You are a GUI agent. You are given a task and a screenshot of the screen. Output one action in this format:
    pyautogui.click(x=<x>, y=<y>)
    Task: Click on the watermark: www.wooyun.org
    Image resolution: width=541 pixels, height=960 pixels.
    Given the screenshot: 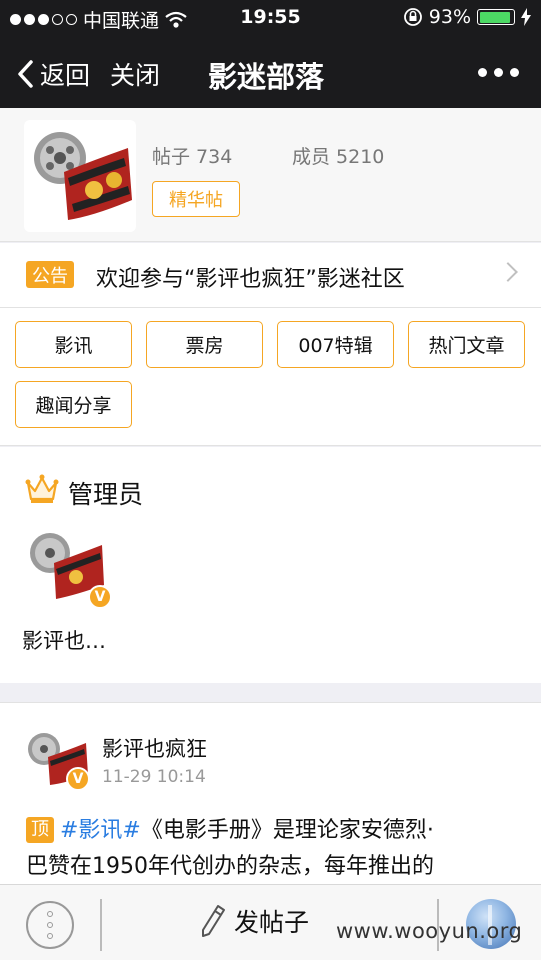 What is the action you would take?
    pyautogui.click(x=429, y=931)
    